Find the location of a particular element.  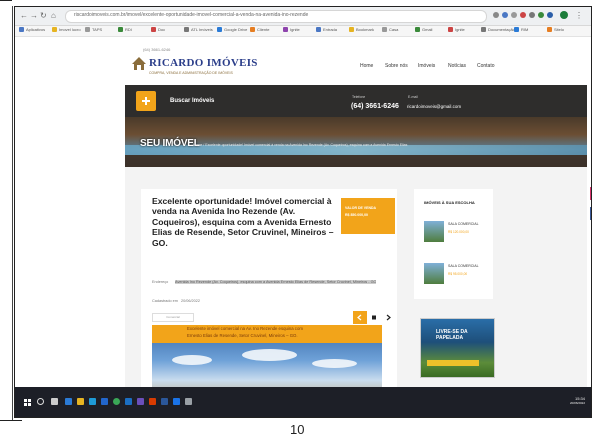

address-label: Endereço is located at coordinates (160, 282).